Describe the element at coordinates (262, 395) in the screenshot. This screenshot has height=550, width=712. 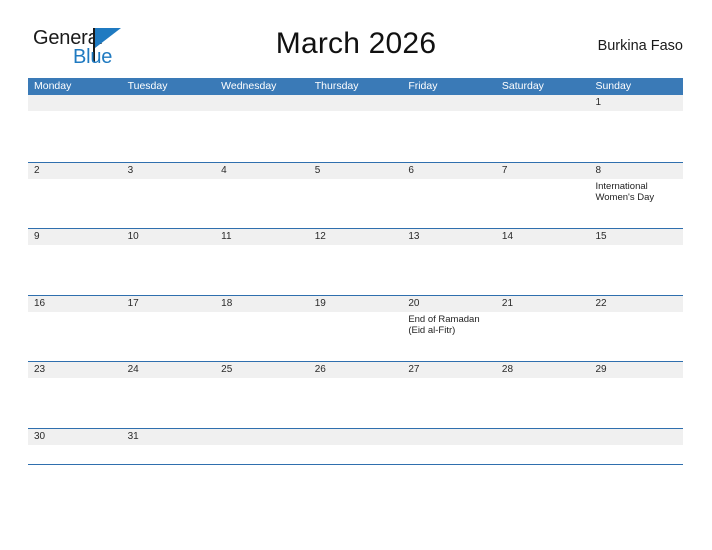
I see `calendar-day-cell: 25` at that location.